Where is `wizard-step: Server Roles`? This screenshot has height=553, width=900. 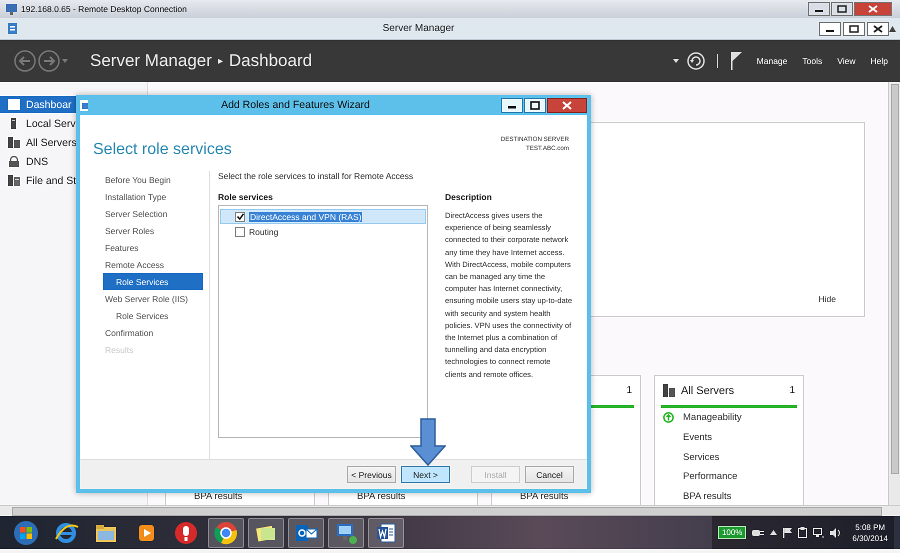 wizard-step: Server Roles is located at coordinates (153, 230).